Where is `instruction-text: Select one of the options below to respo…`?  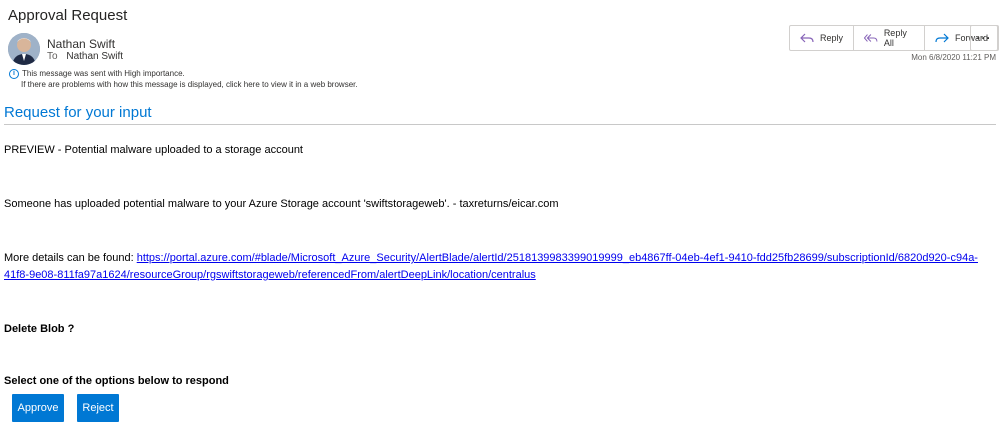 instruction-text: Select one of the options below to respo… is located at coordinates (116, 381).